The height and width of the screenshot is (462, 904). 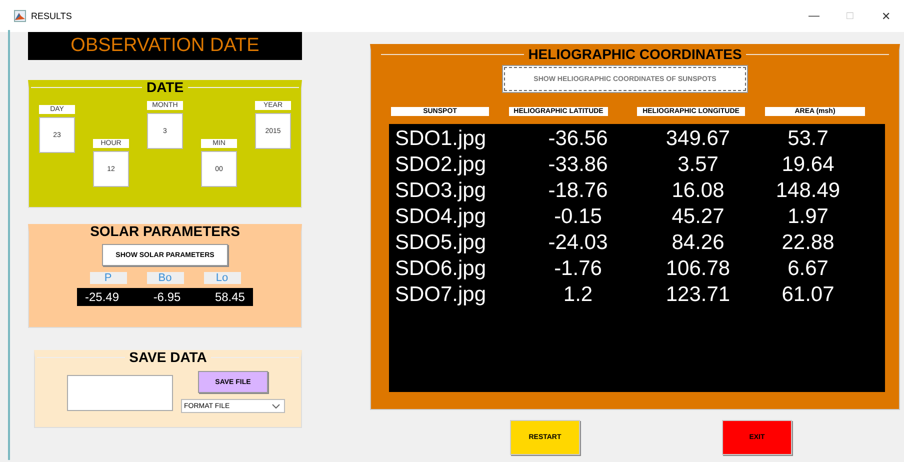 What do you see at coordinates (441, 165) in the screenshot?
I see `table-cell-text: SDO2.jpg` at bounding box center [441, 165].